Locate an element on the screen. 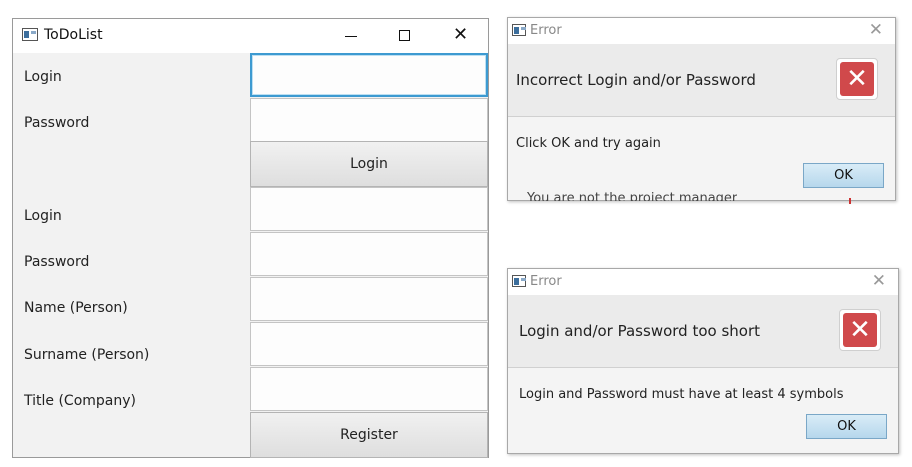 The width and height of the screenshot is (912, 467). login-label: Login is located at coordinates (43, 77).